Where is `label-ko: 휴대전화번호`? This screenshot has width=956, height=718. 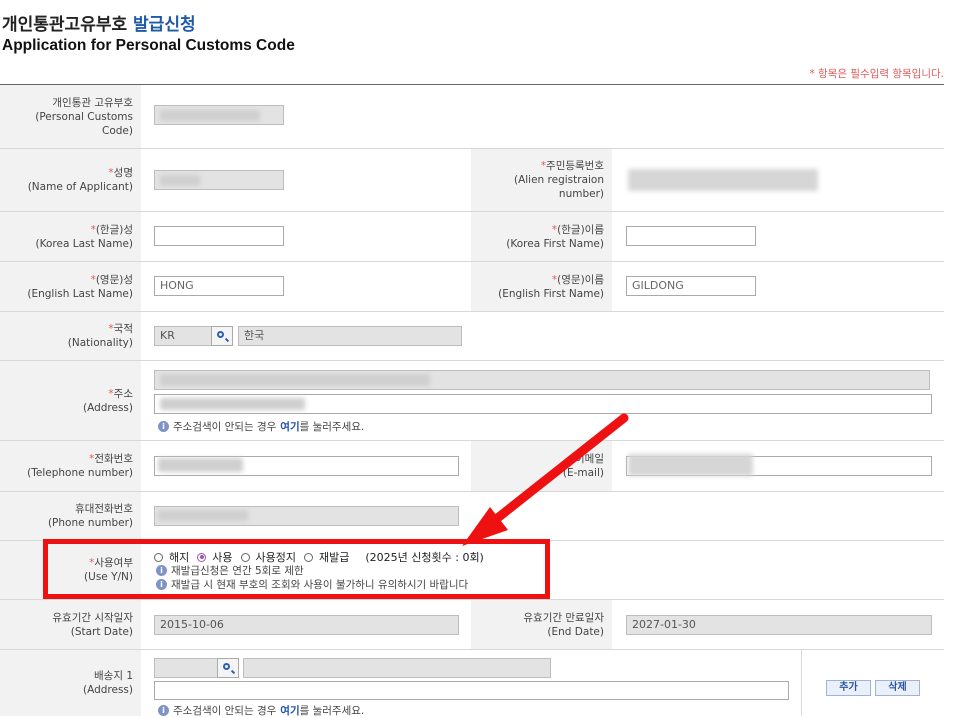 label-ko: 휴대전화번호 is located at coordinates (104, 509).